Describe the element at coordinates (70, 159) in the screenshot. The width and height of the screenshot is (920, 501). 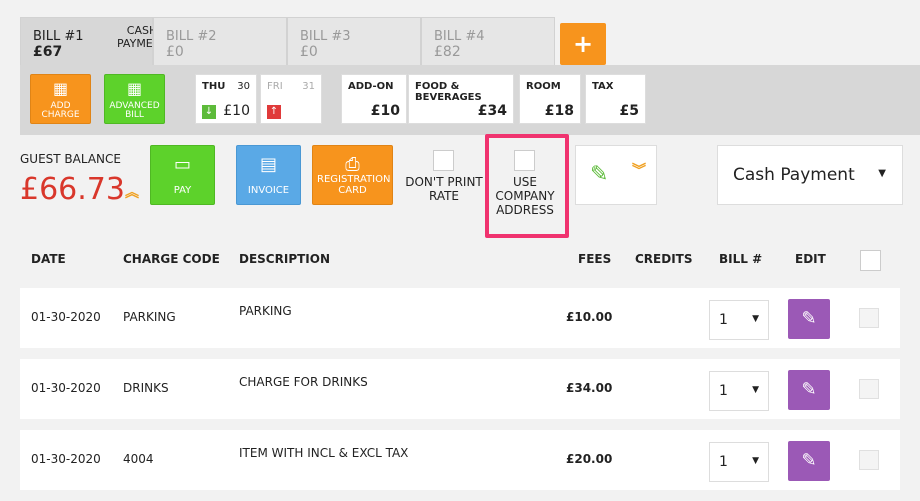
I see `guest-balance-label: GUEST BALANCE` at that location.